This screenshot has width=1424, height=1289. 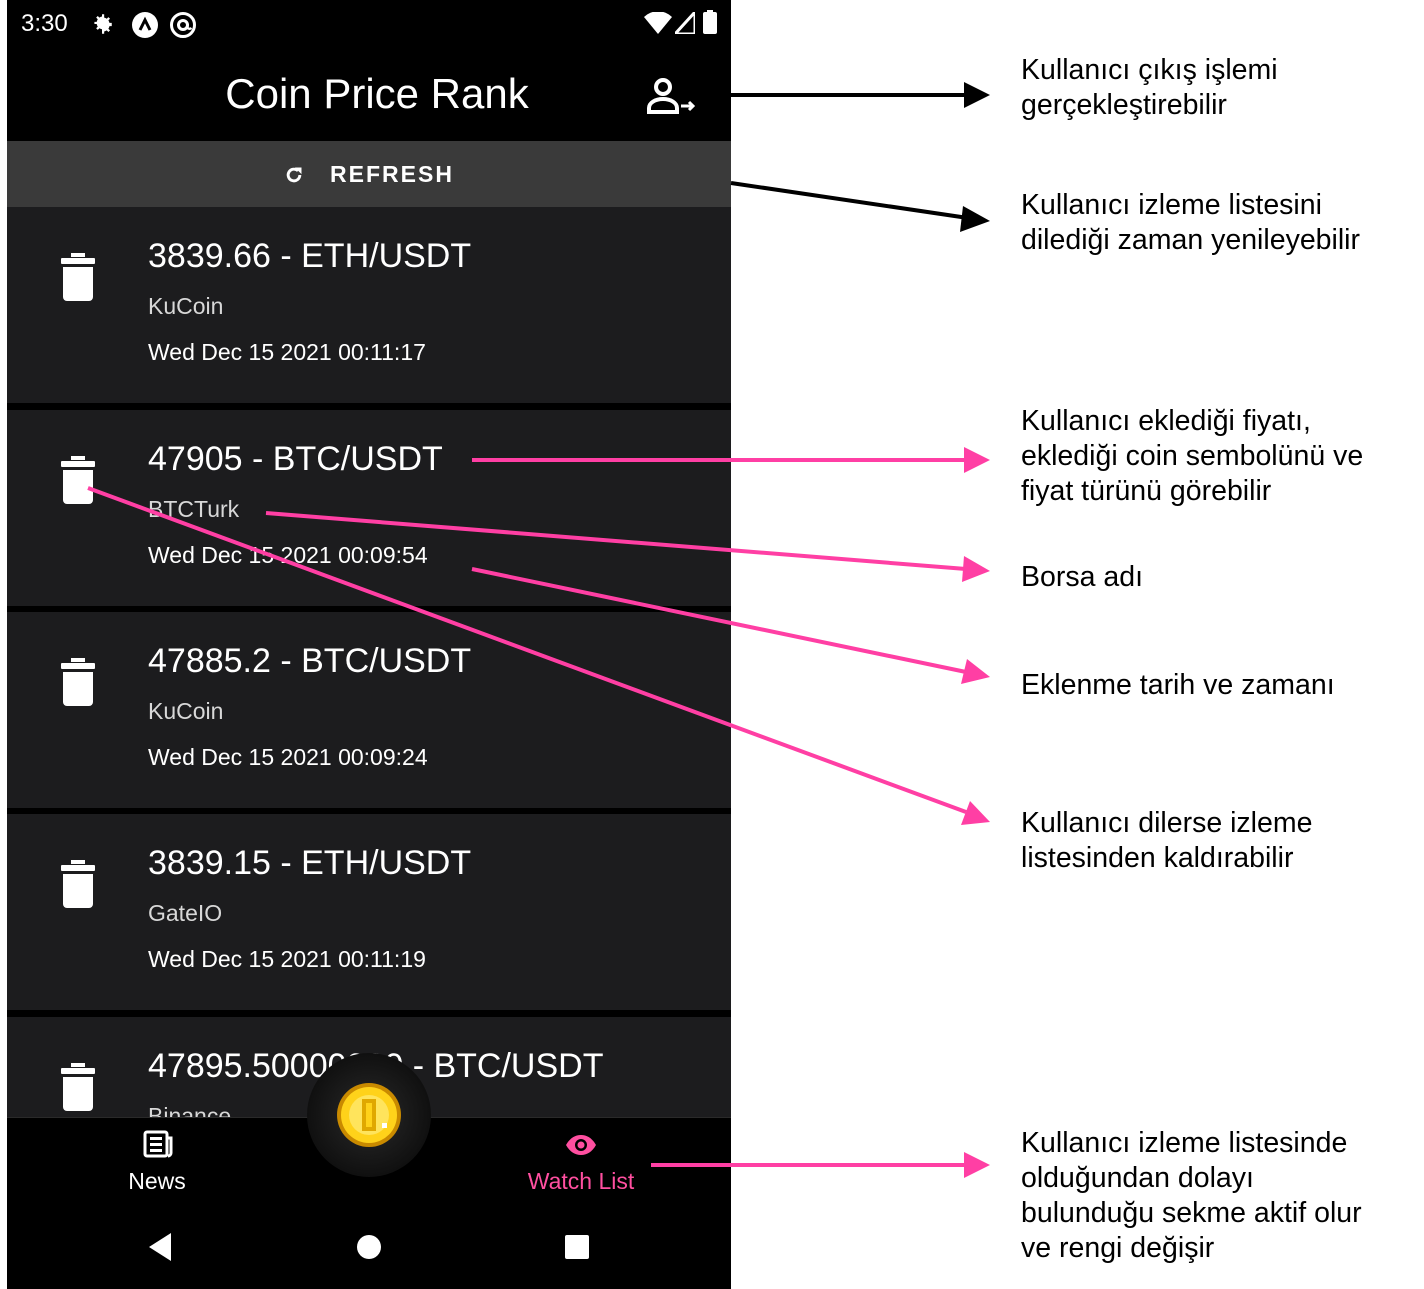 What do you see at coordinates (820, 1165) in the screenshot?
I see `arrow-watch-tab` at bounding box center [820, 1165].